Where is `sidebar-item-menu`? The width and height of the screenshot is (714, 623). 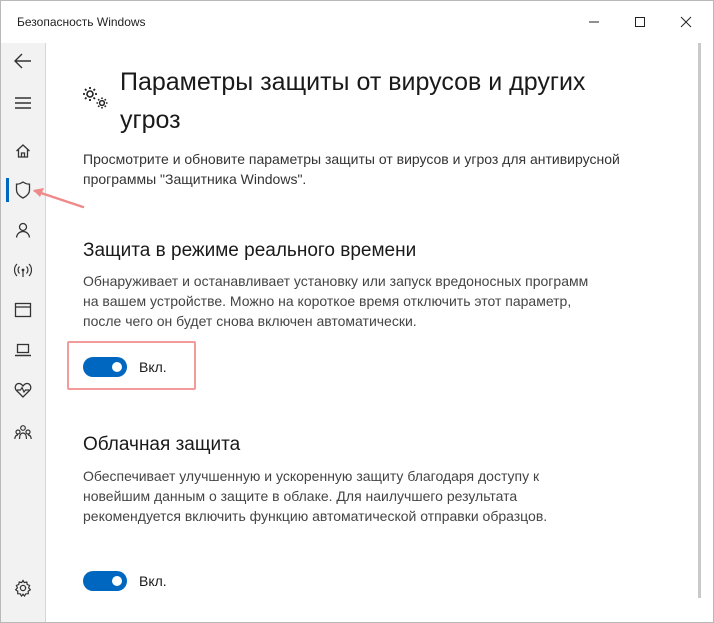
sidebar-item-menu is located at coordinates (23, 103).